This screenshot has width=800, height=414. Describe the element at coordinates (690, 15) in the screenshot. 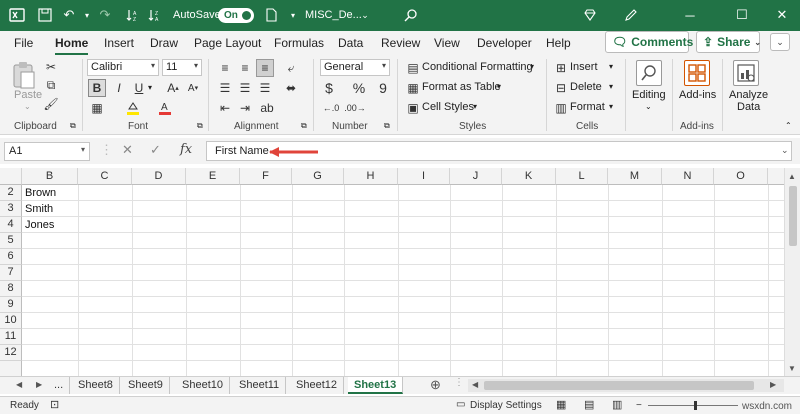

I see `minimize-icon: ─` at that location.